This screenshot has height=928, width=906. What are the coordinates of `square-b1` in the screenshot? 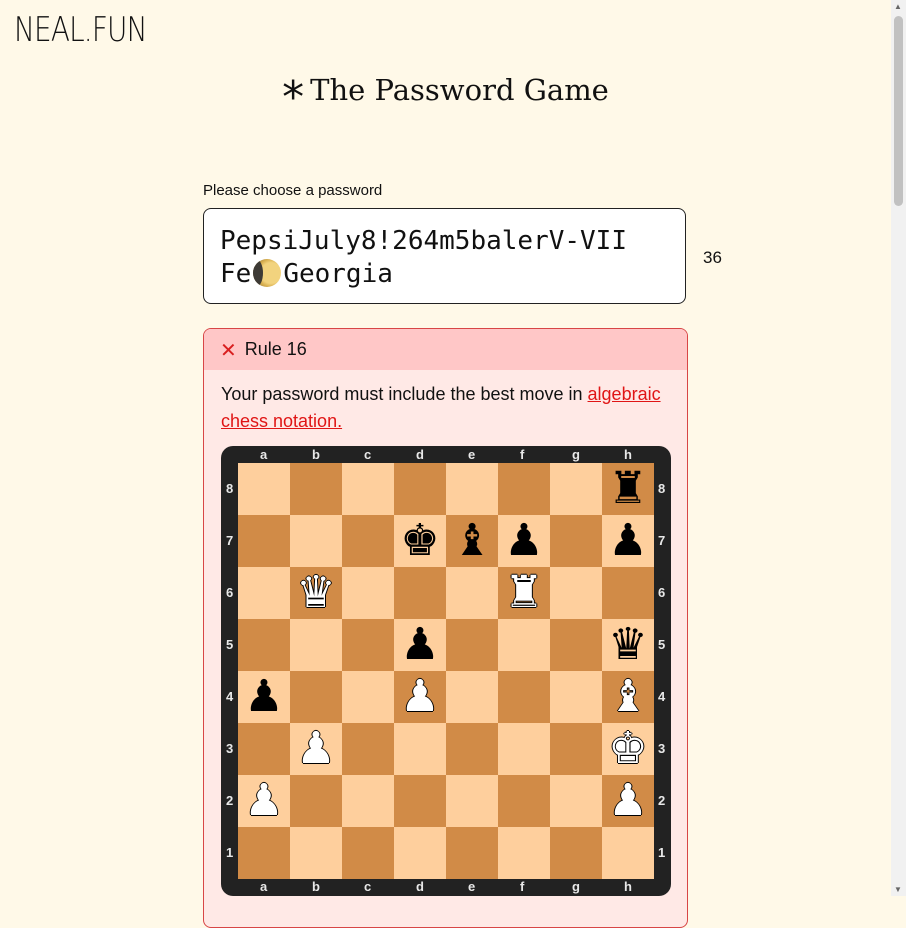 It's located at (316, 853).